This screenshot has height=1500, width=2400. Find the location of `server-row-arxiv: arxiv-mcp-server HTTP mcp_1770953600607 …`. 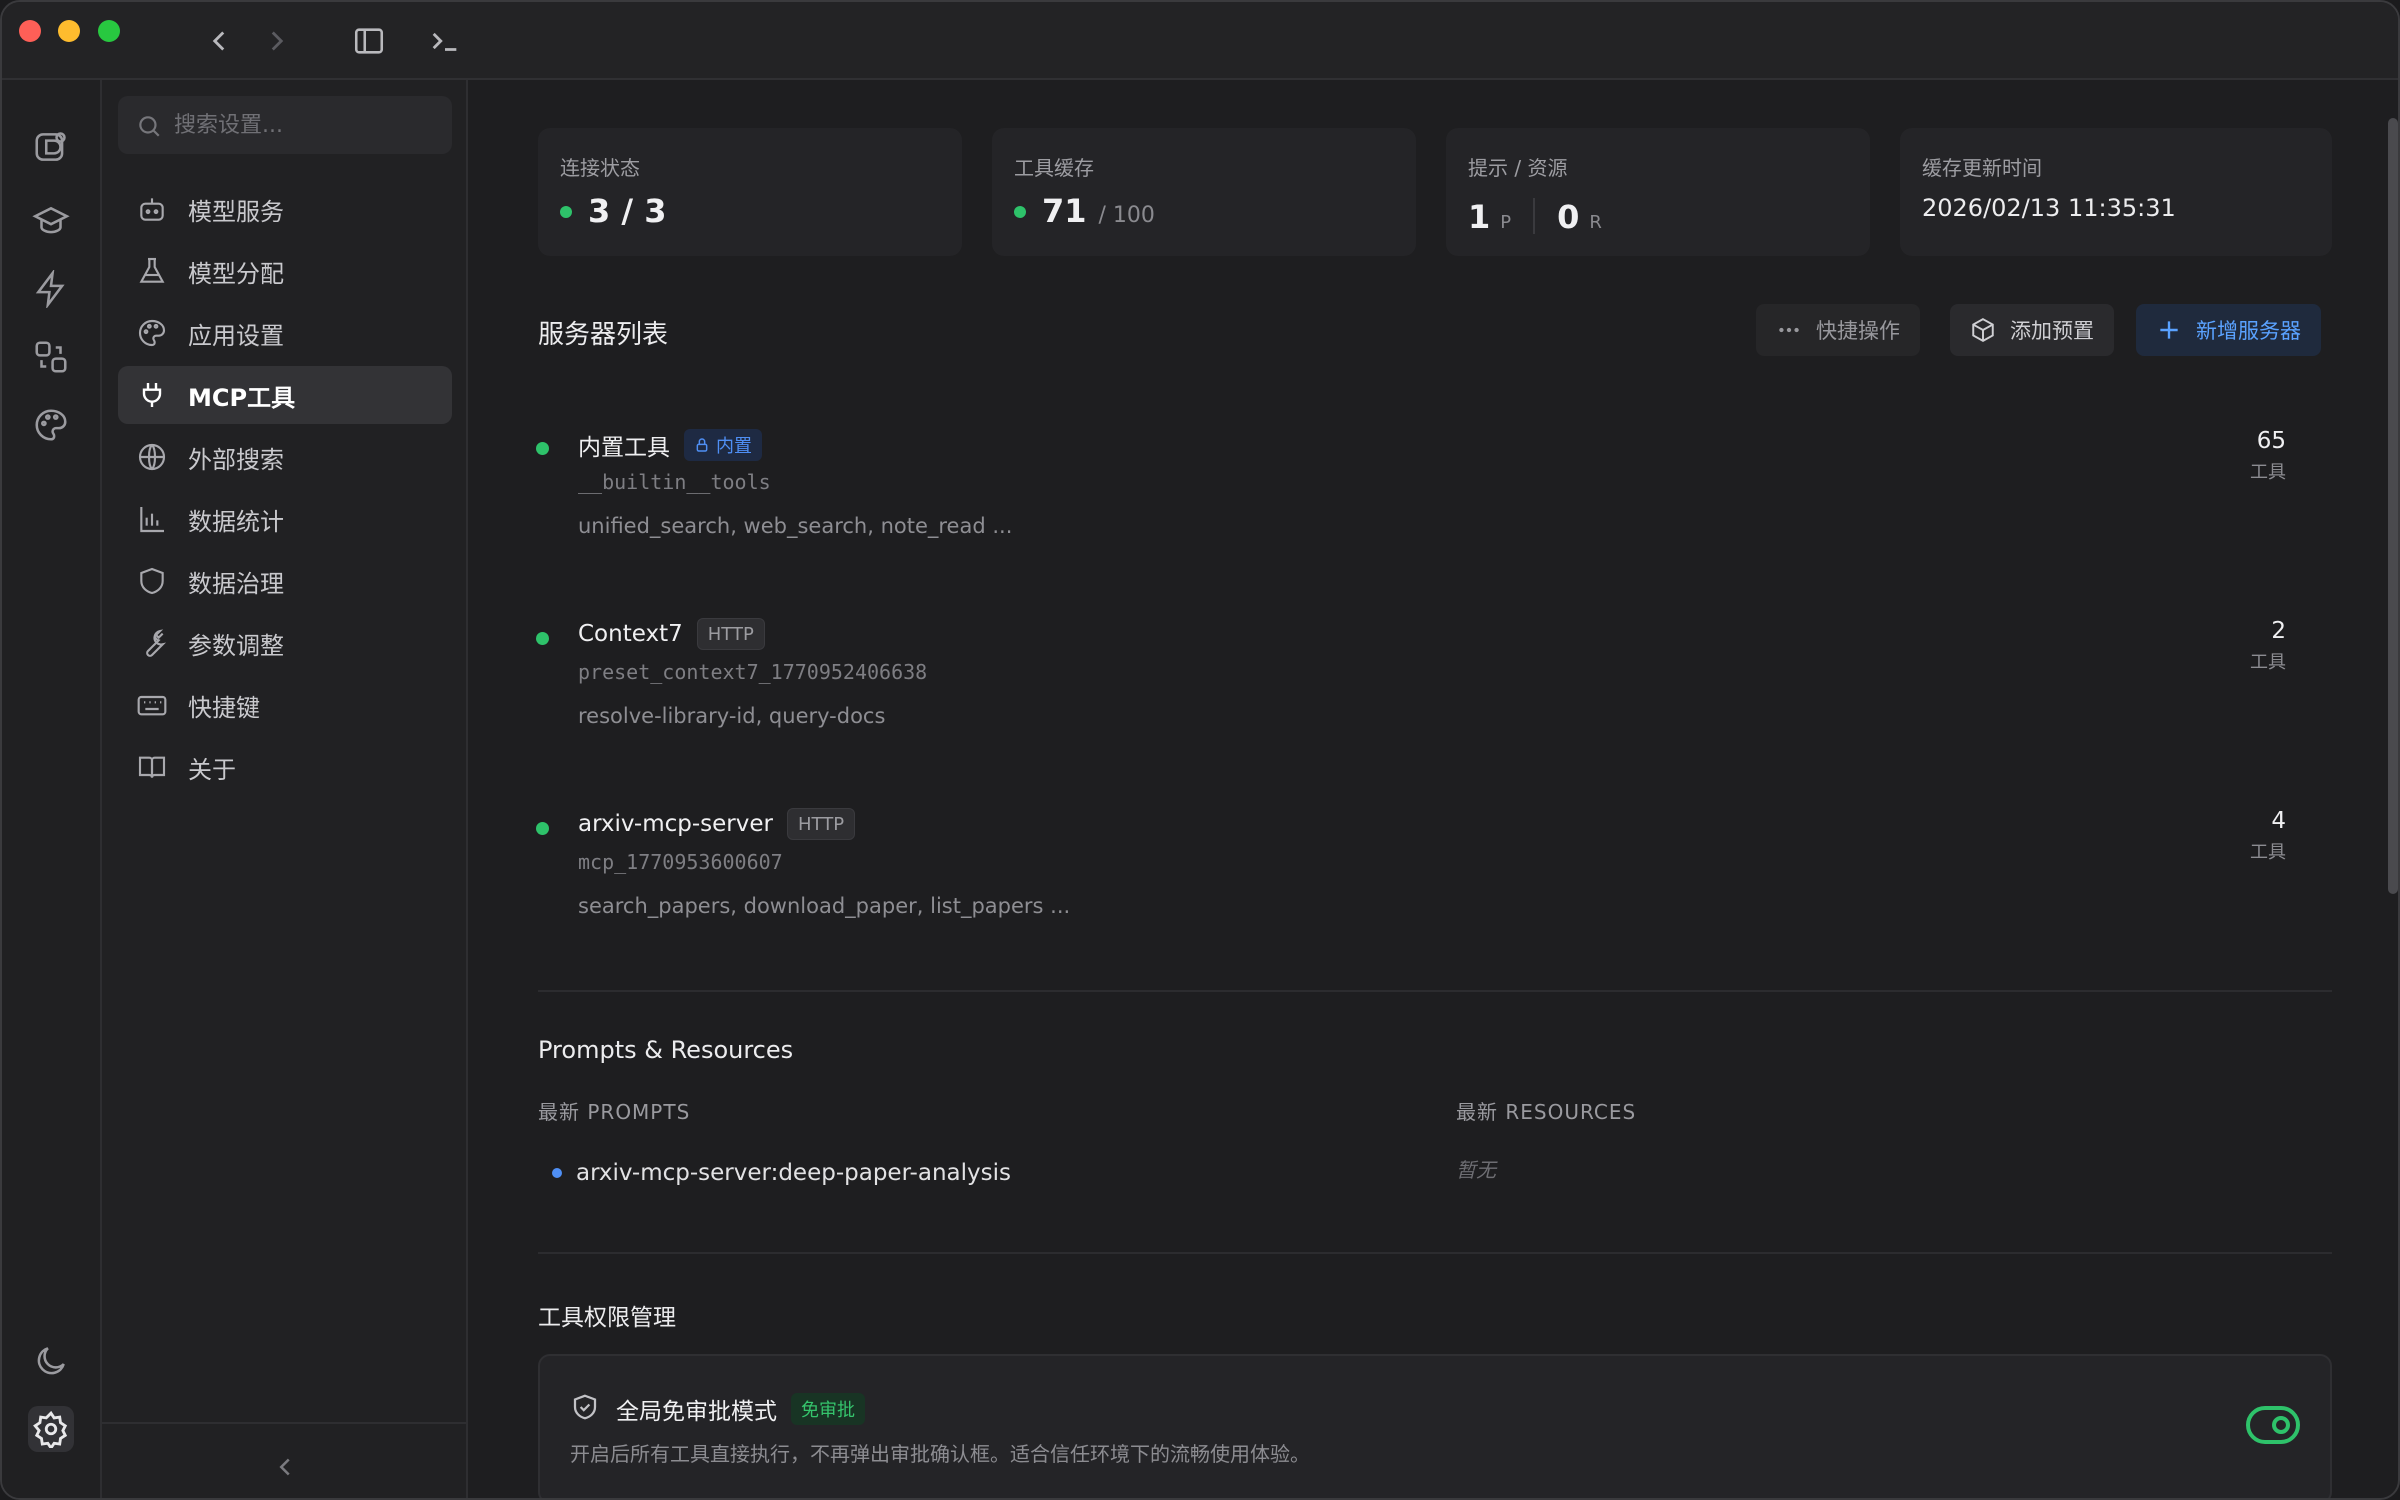

server-row-arxiv: arxiv-mcp-server HTTP mcp_1770953600607 … is located at coordinates (1396, 869).